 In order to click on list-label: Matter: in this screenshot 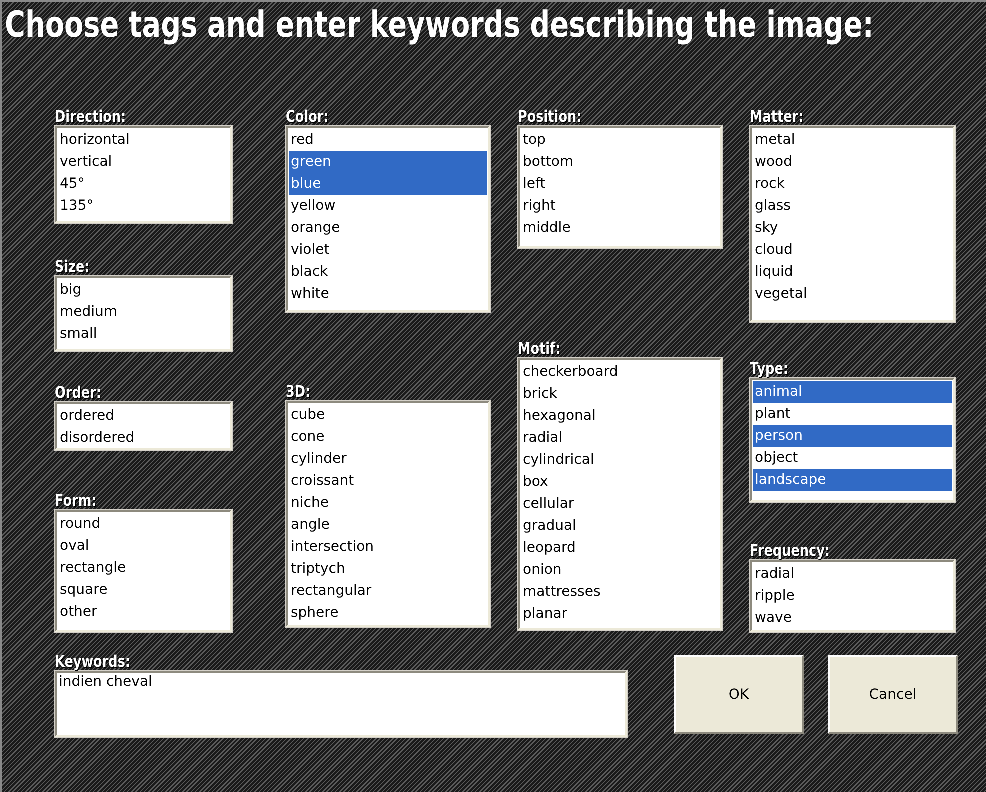, I will do `click(777, 117)`.